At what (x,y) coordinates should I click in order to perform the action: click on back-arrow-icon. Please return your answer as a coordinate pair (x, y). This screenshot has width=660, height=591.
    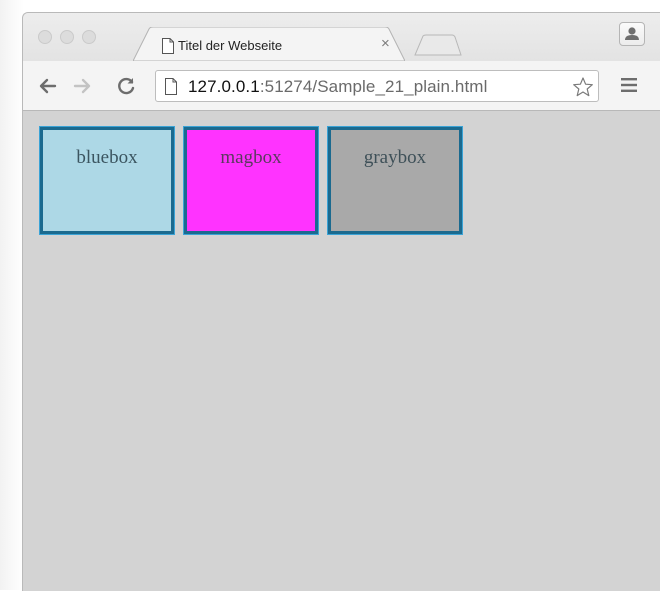
    Looking at the image, I should click on (48, 86).